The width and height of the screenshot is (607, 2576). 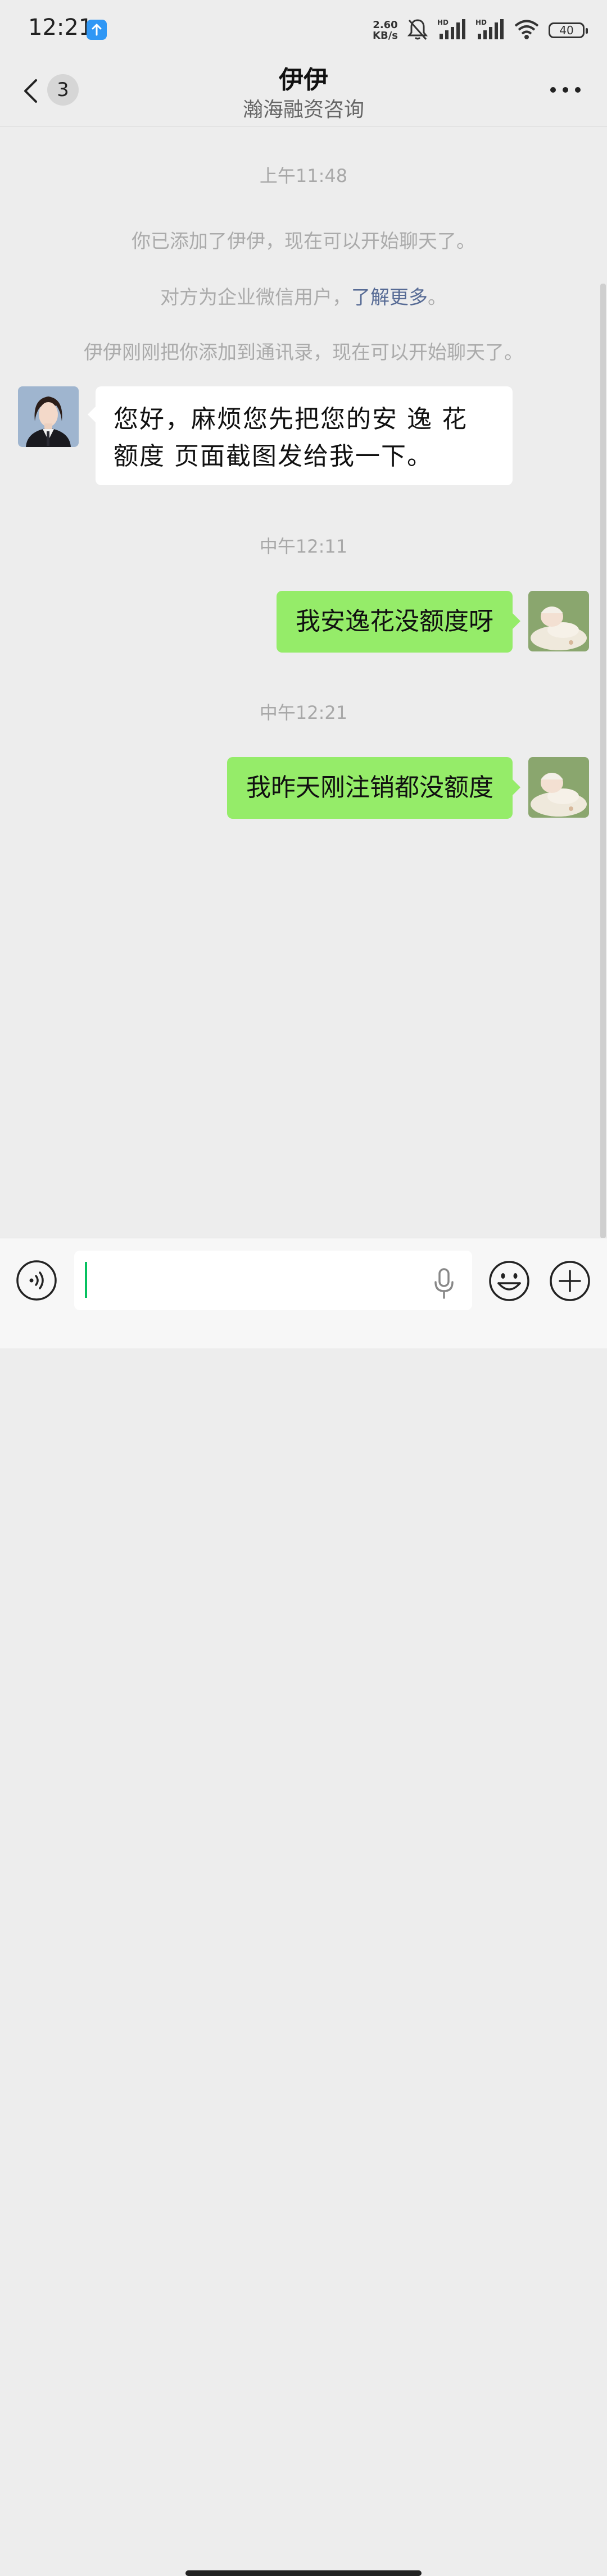 I want to click on home-indicator, so click(x=303, y=2573).